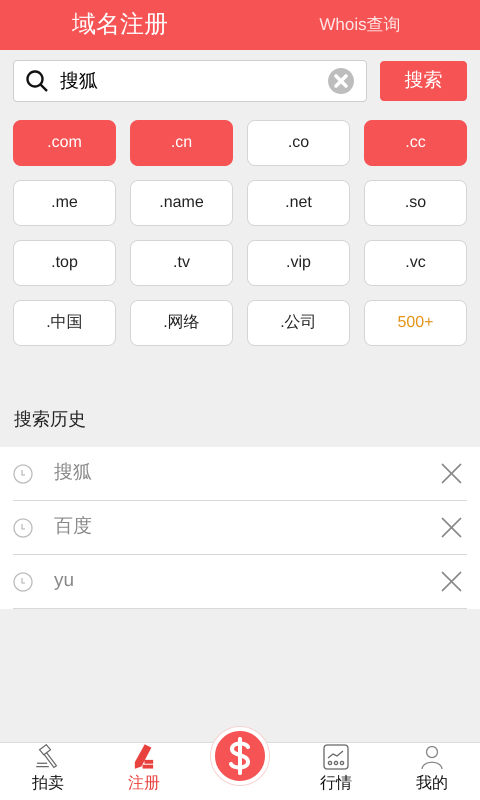 The height and width of the screenshot is (800, 480). Describe the element at coordinates (181, 203) in the screenshot. I see `suffix-option: .name` at that location.